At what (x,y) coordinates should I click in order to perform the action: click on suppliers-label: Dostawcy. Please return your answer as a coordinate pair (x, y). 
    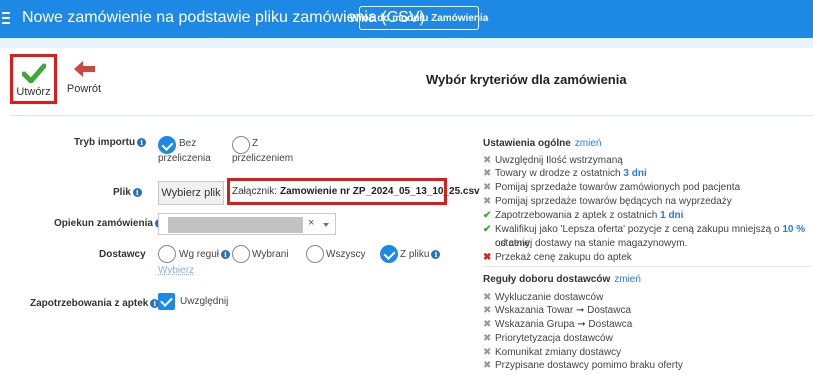
    Looking at the image, I should click on (122, 254).